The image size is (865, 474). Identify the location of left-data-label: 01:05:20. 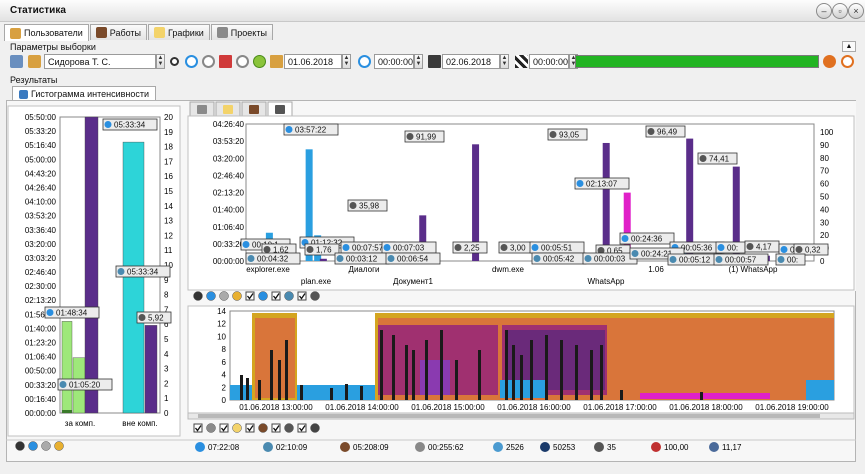
(85, 384).